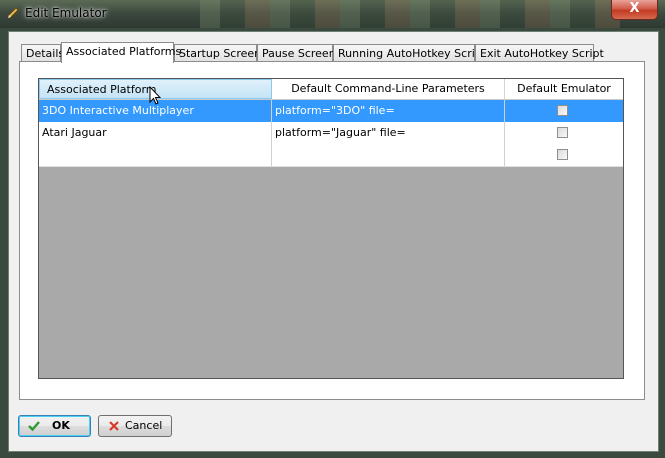  I want to click on checkmark-icon, so click(34, 426).